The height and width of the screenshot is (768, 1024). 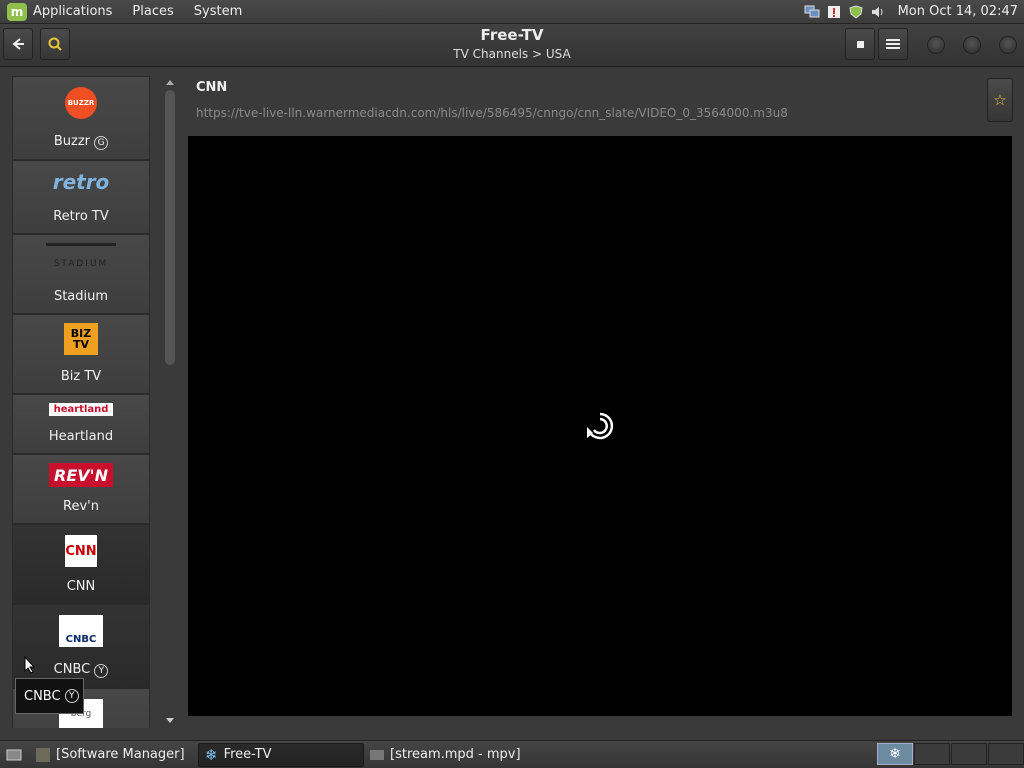 What do you see at coordinates (81, 197) in the screenshot?
I see `channel-item-retro-tv: retro Retro TV` at bounding box center [81, 197].